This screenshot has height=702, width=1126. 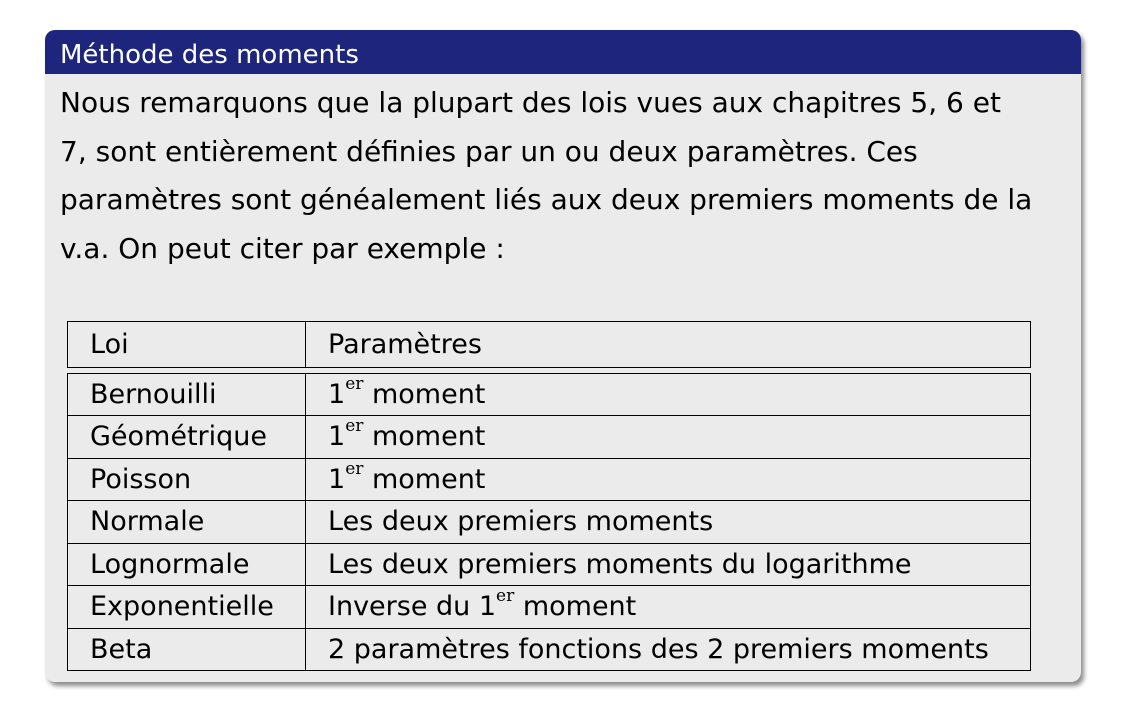 What do you see at coordinates (668, 564) in the screenshot?
I see `cell-parametres: Les deux premiers moments du logarithme` at bounding box center [668, 564].